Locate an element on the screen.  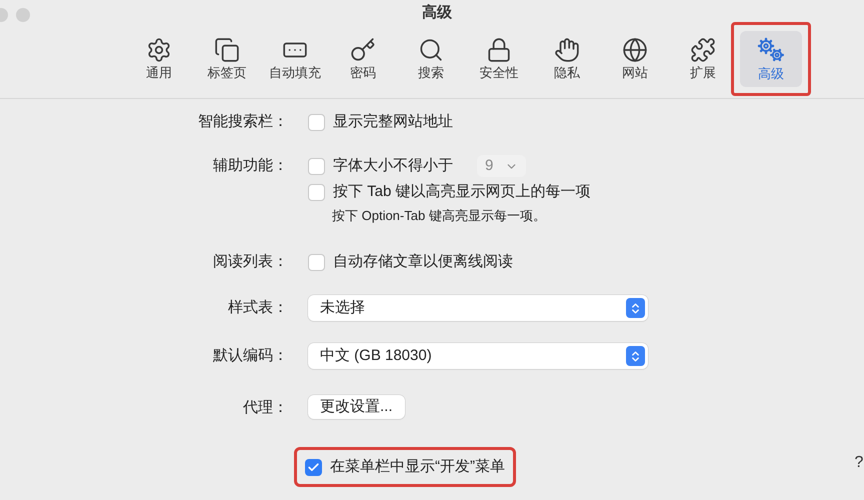
check-icon is located at coordinates (313, 467).